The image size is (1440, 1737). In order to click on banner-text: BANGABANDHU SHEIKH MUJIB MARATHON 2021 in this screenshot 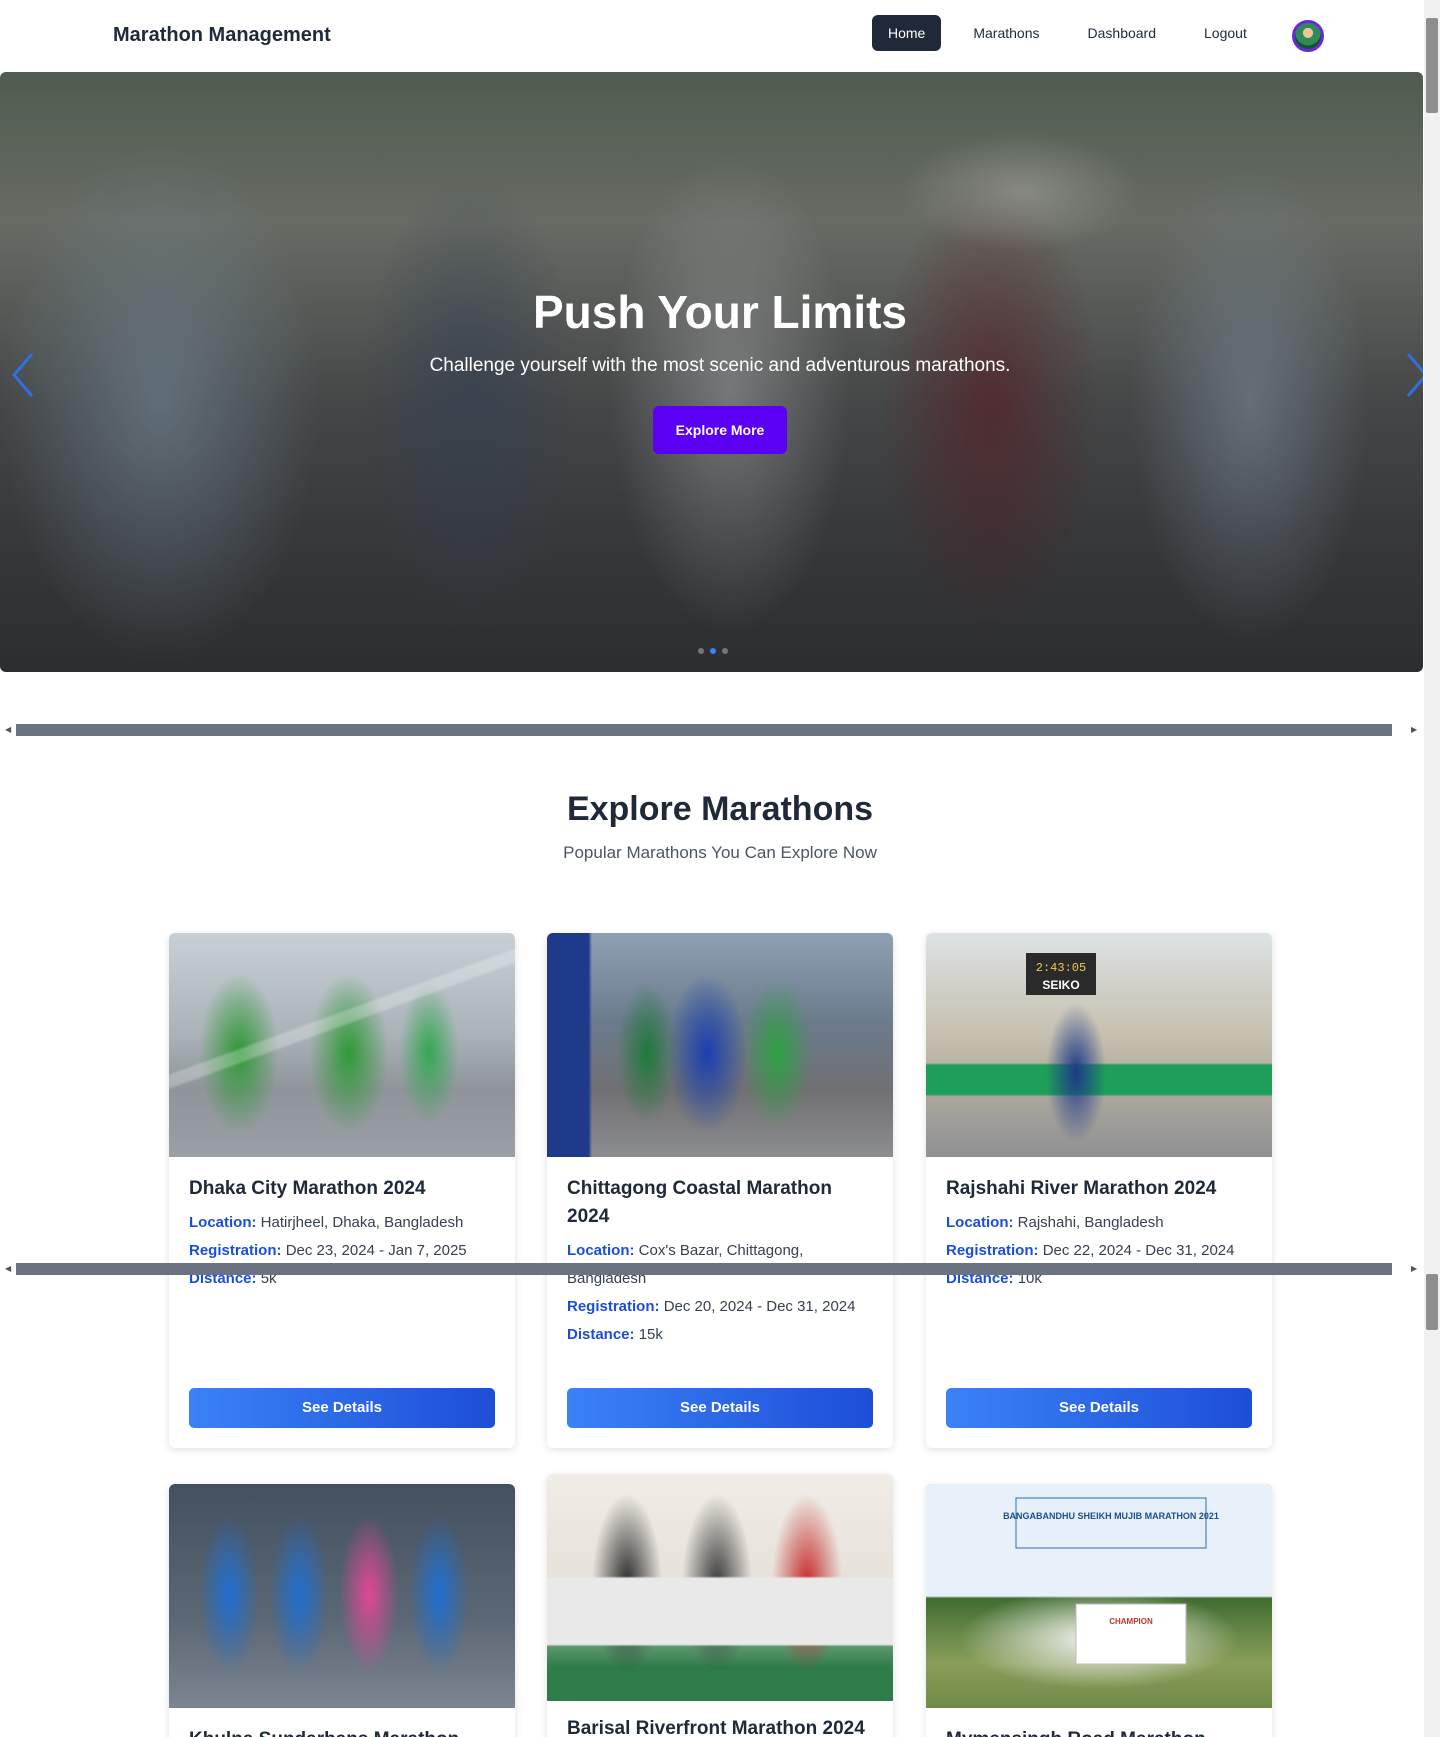, I will do `click(1111, 1516)`.